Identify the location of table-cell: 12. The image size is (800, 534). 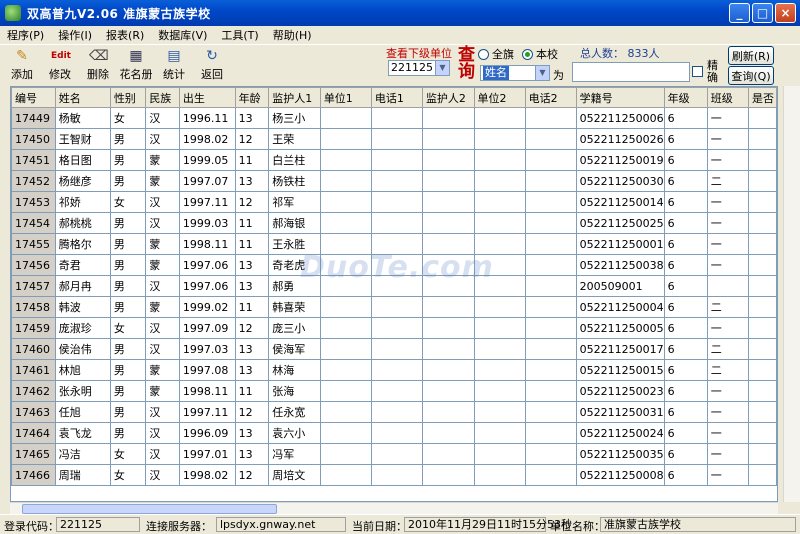
(252, 412).